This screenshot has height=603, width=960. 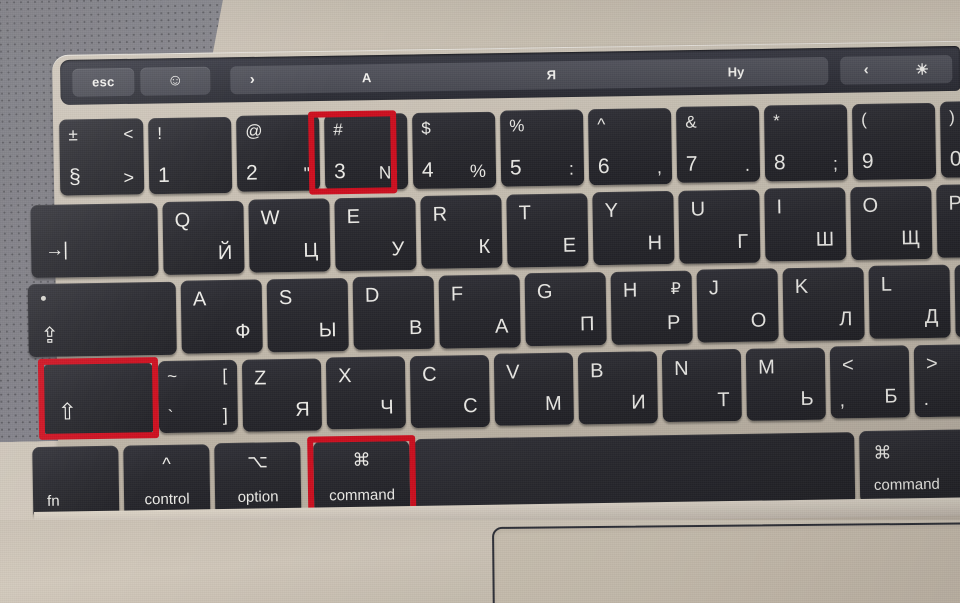 What do you see at coordinates (167, 499) in the screenshot?
I see `key-label: control` at bounding box center [167, 499].